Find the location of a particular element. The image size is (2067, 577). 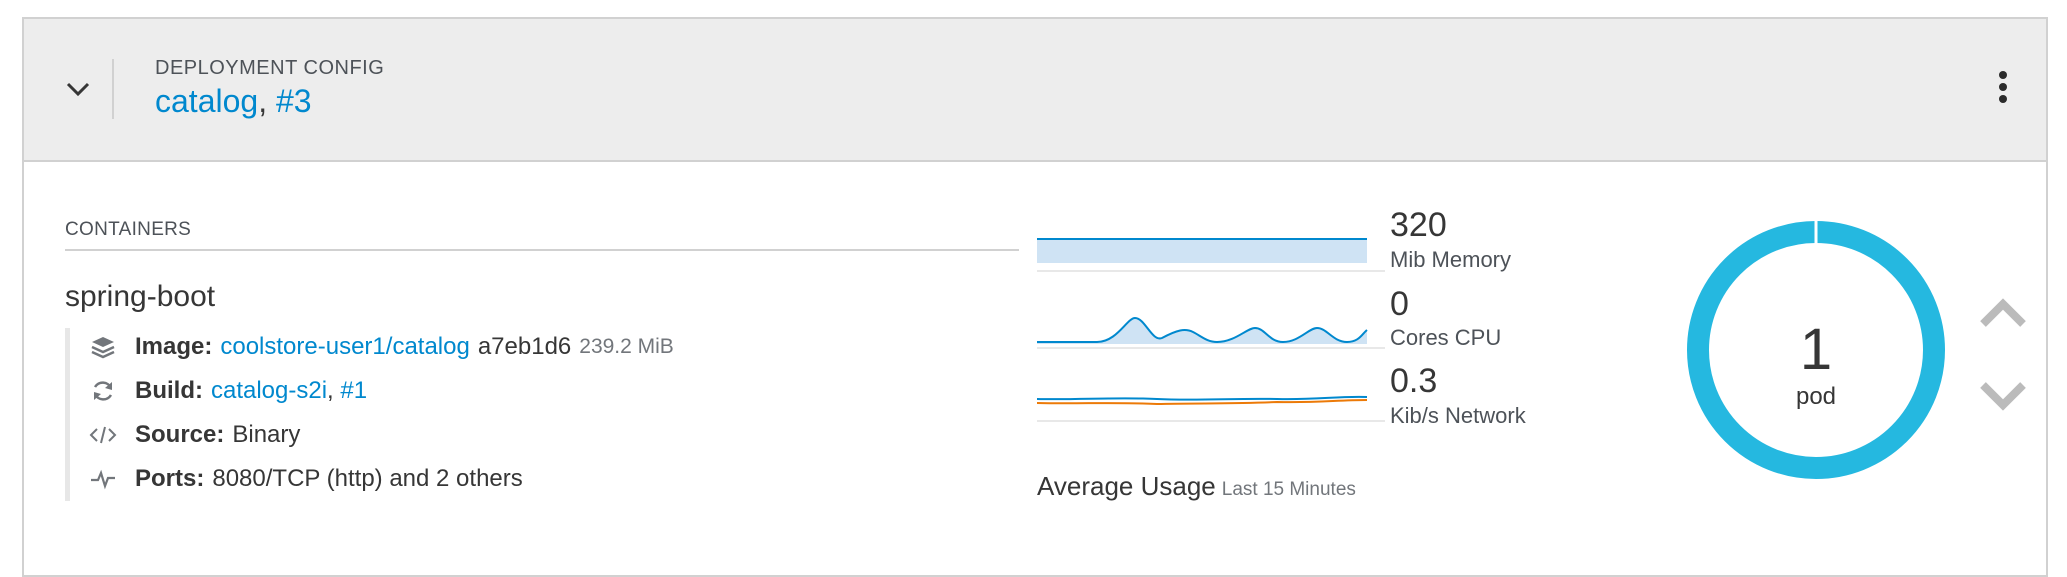

average-usage-label: Average Usage is located at coordinates (1126, 486).